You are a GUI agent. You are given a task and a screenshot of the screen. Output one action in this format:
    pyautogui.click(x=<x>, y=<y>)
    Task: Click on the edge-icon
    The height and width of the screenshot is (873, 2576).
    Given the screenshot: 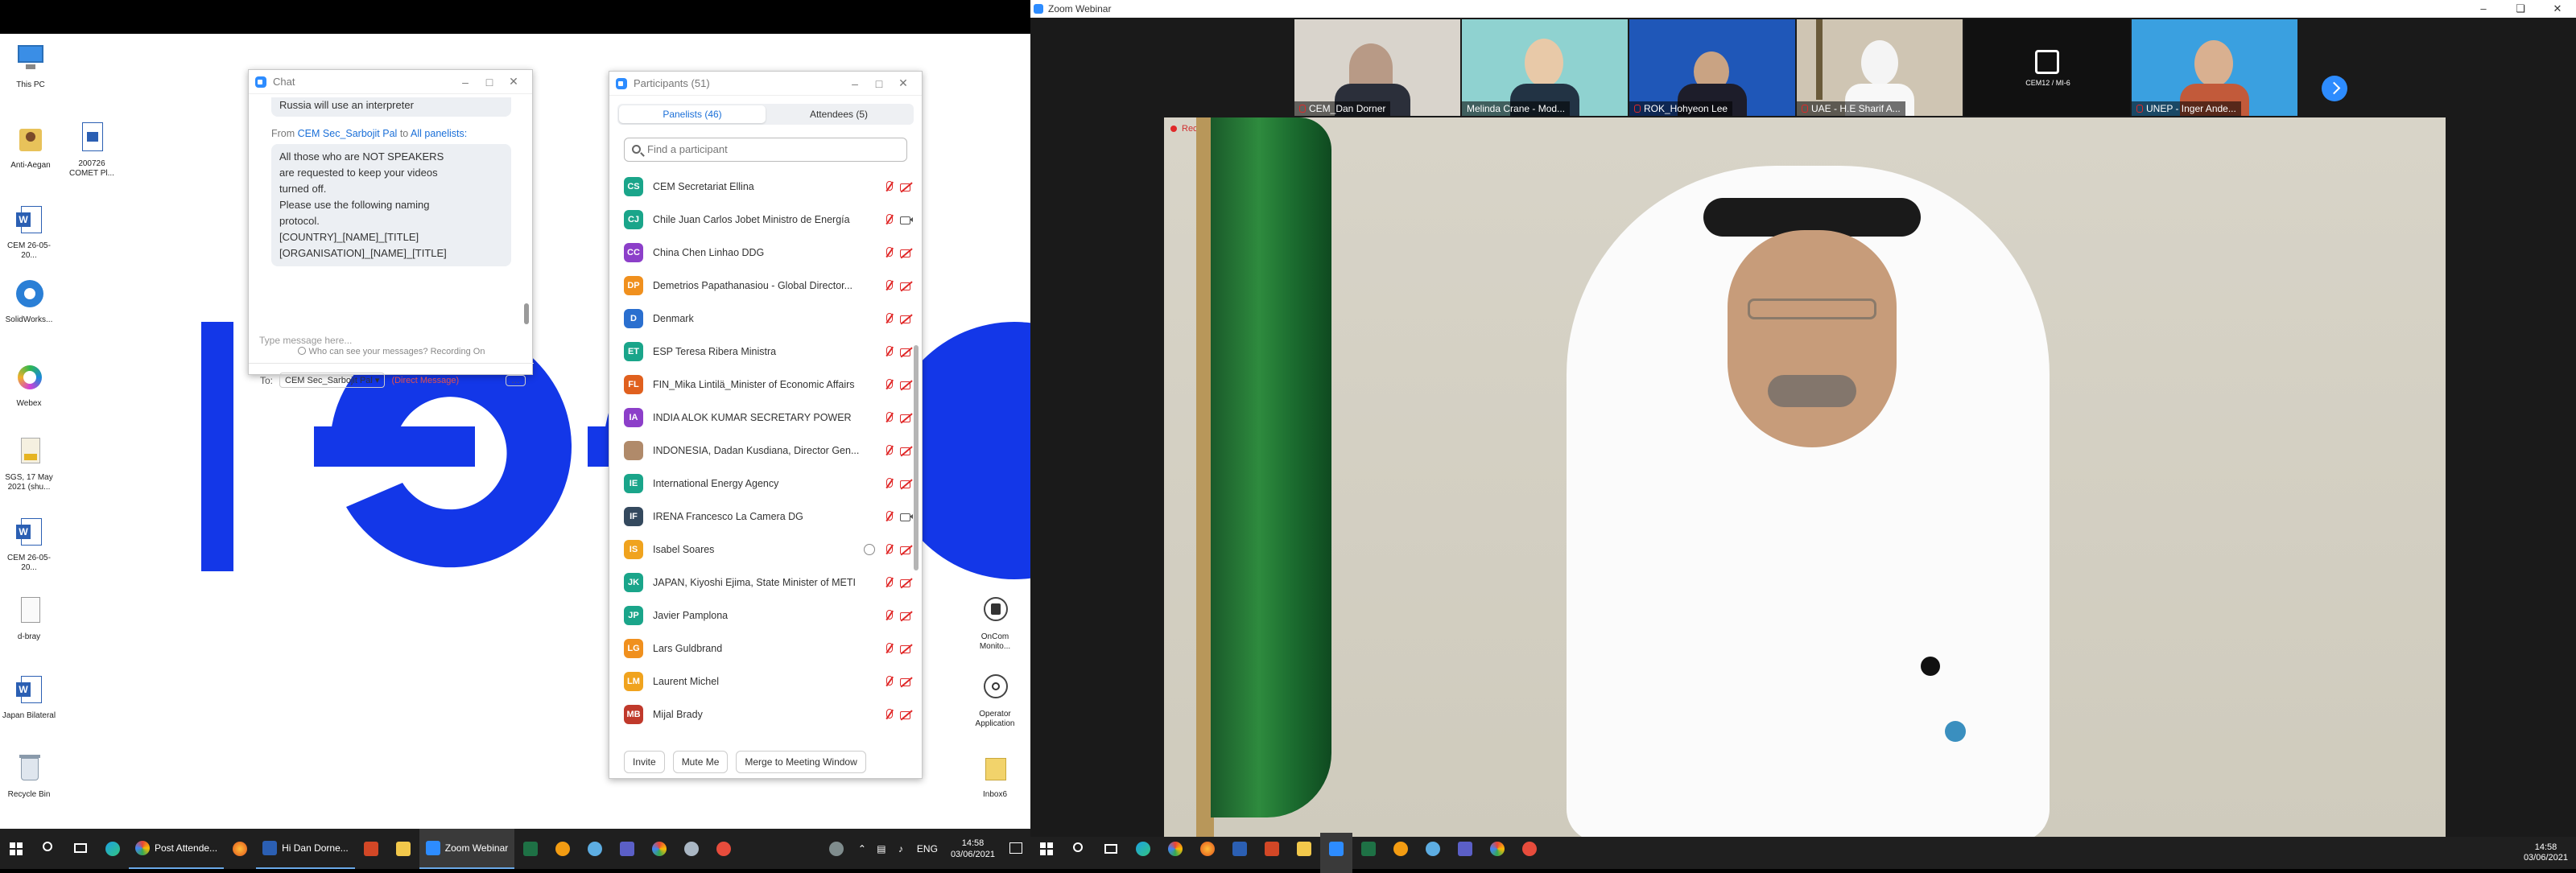 What is the action you would take?
    pyautogui.click(x=113, y=849)
    